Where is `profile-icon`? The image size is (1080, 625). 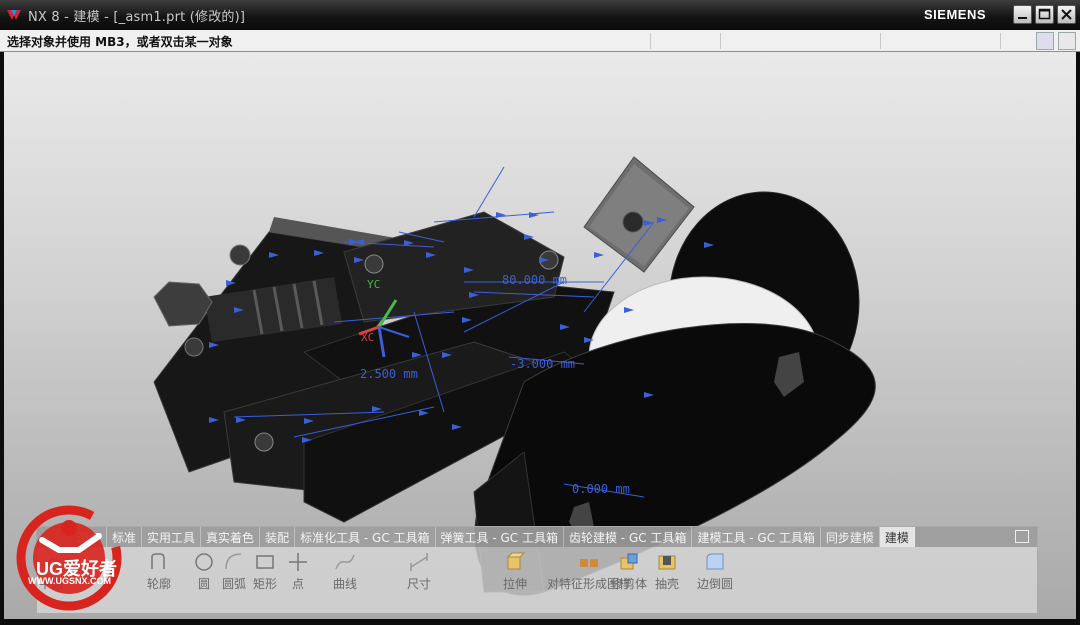
profile-icon is located at coordinates (158, 561).